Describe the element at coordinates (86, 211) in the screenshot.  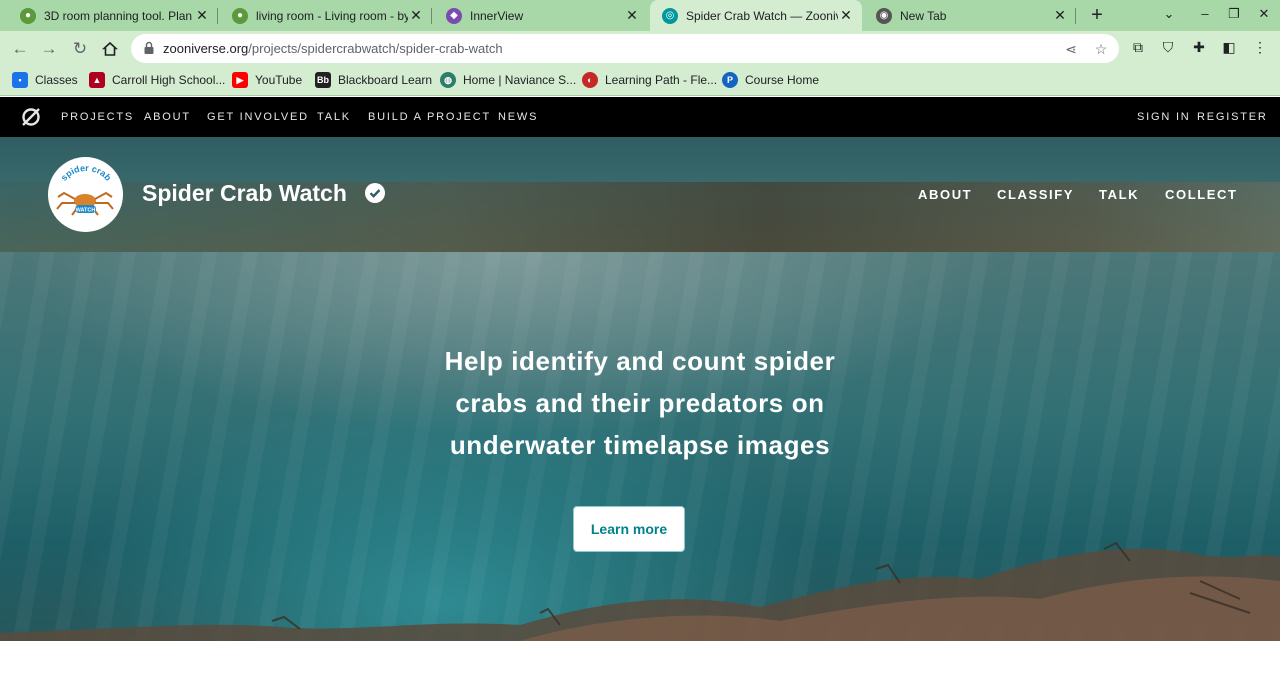
I see `avatar-text-badge: WATCH` at that location.